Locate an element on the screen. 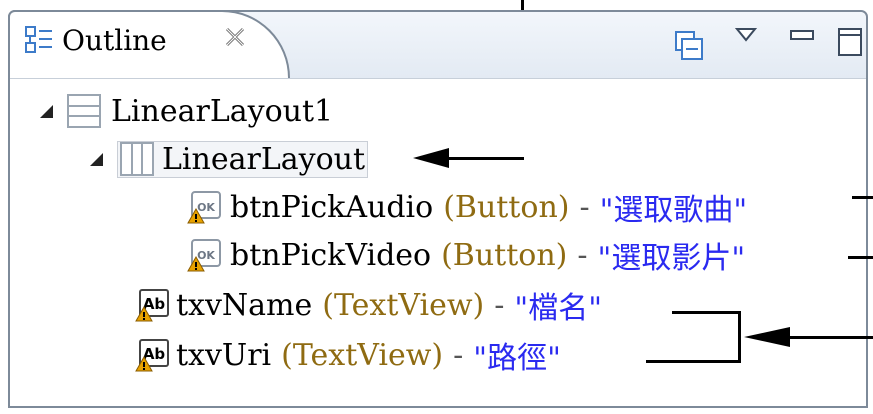 This screenshot has height=414, width=873. outline-icon is located at coordinates (38, 39).